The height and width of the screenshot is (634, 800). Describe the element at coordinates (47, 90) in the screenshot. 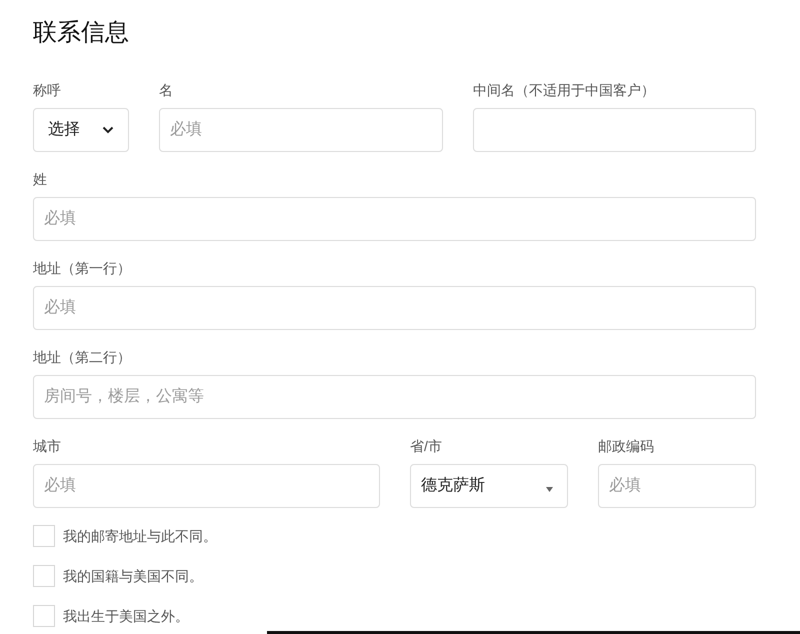

I see `field-label: 称呼` at that location.